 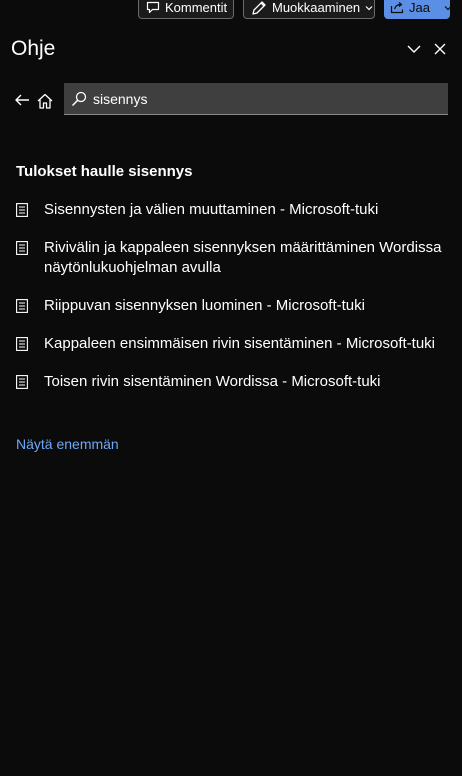 I want to click on share-dropdown-chevron-icon, so click(x=448, y=8).